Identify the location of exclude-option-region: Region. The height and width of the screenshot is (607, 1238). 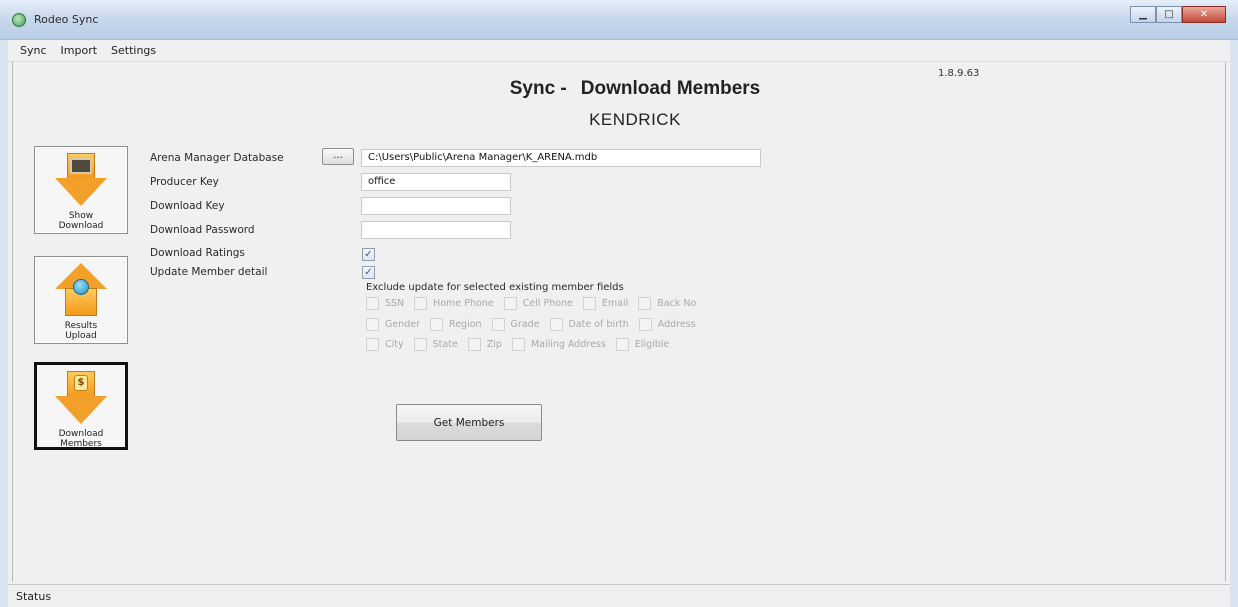
(456, 324).